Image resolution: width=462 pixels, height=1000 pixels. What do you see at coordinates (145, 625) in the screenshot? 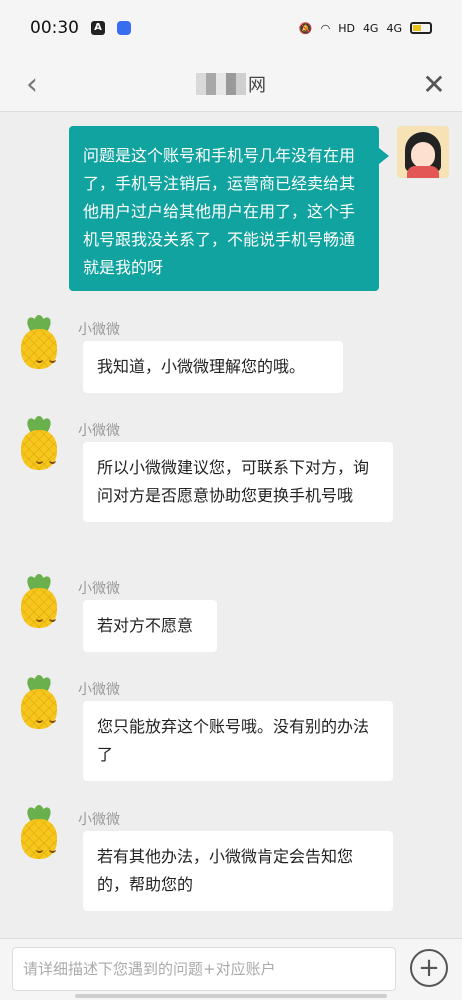
I see `bot-message-text: 若对方不愿意` at bounding box center [145, 625].